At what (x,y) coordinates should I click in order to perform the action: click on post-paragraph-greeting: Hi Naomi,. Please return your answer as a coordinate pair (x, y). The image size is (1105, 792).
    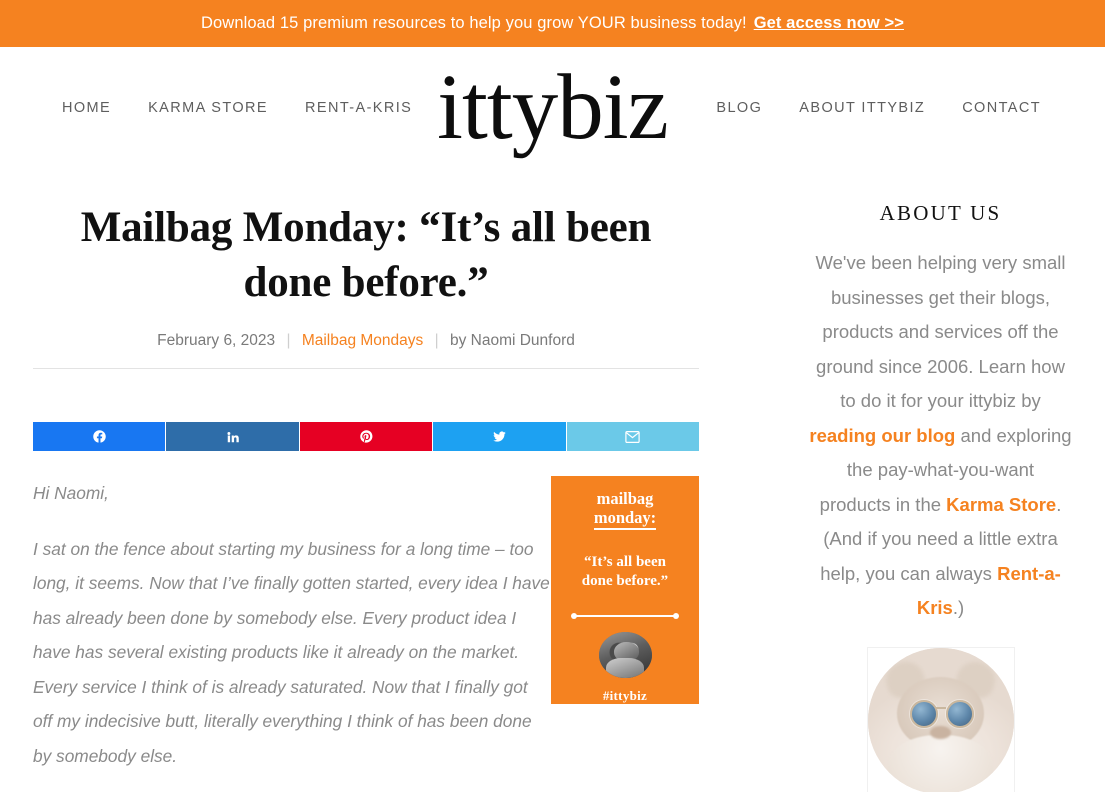
    Looking at the image, I should click on (71, 493).